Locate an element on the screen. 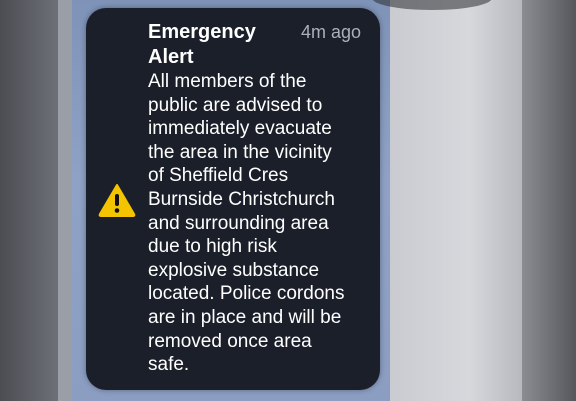 This screenshot has height=401, width=576. background-right is located at coordinates (549, 200).